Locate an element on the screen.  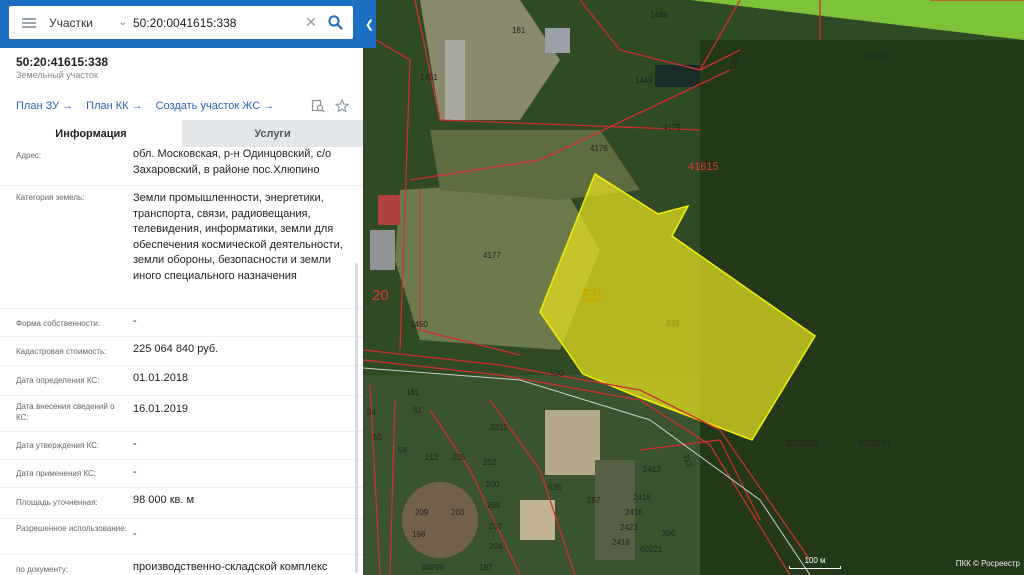
map-label-58: 58 is located at coordinates (402, 450).